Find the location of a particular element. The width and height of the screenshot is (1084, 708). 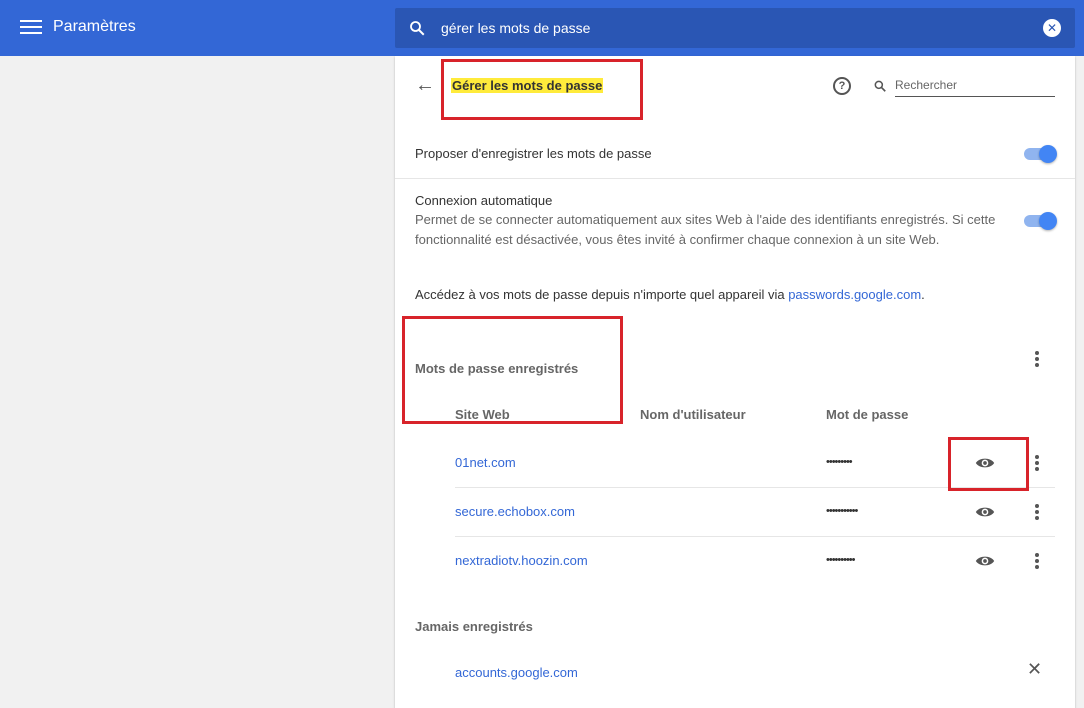

autologin-label: Connexion automatique is located at coordinates (484, 200).